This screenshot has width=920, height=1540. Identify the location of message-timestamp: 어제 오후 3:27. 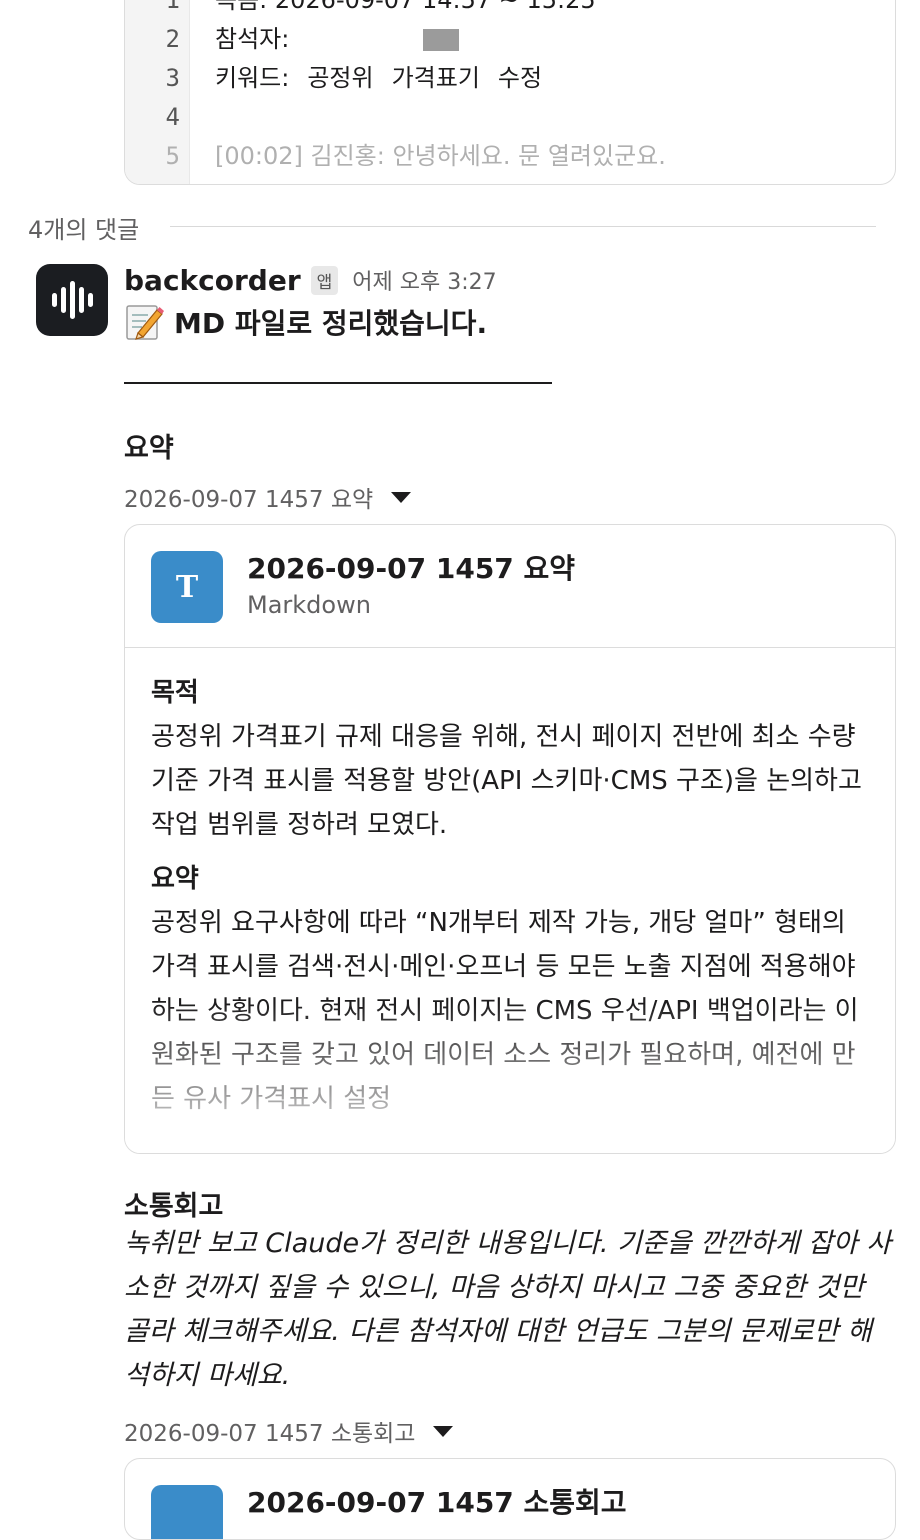
(424, 280).